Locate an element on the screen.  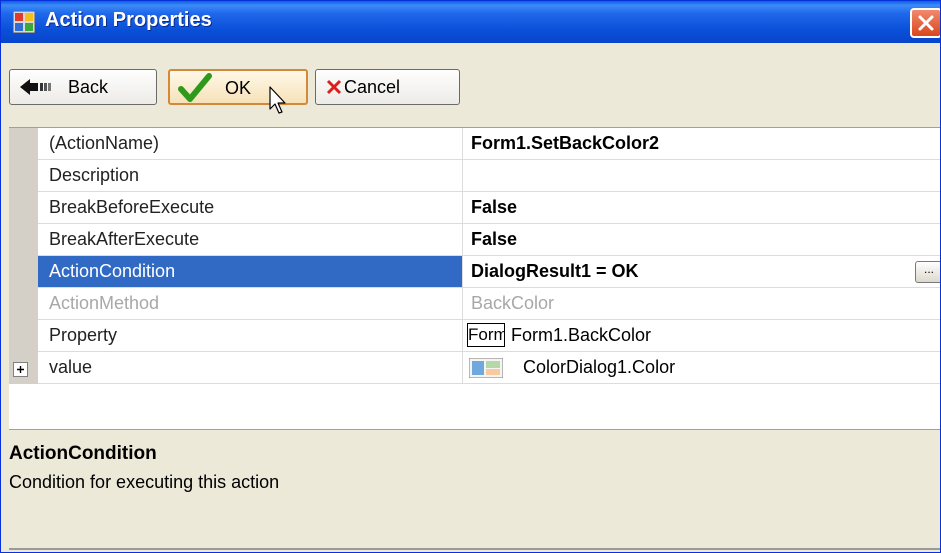
property-name: BreakBeforeExecute is located at coordinates (132, 207).